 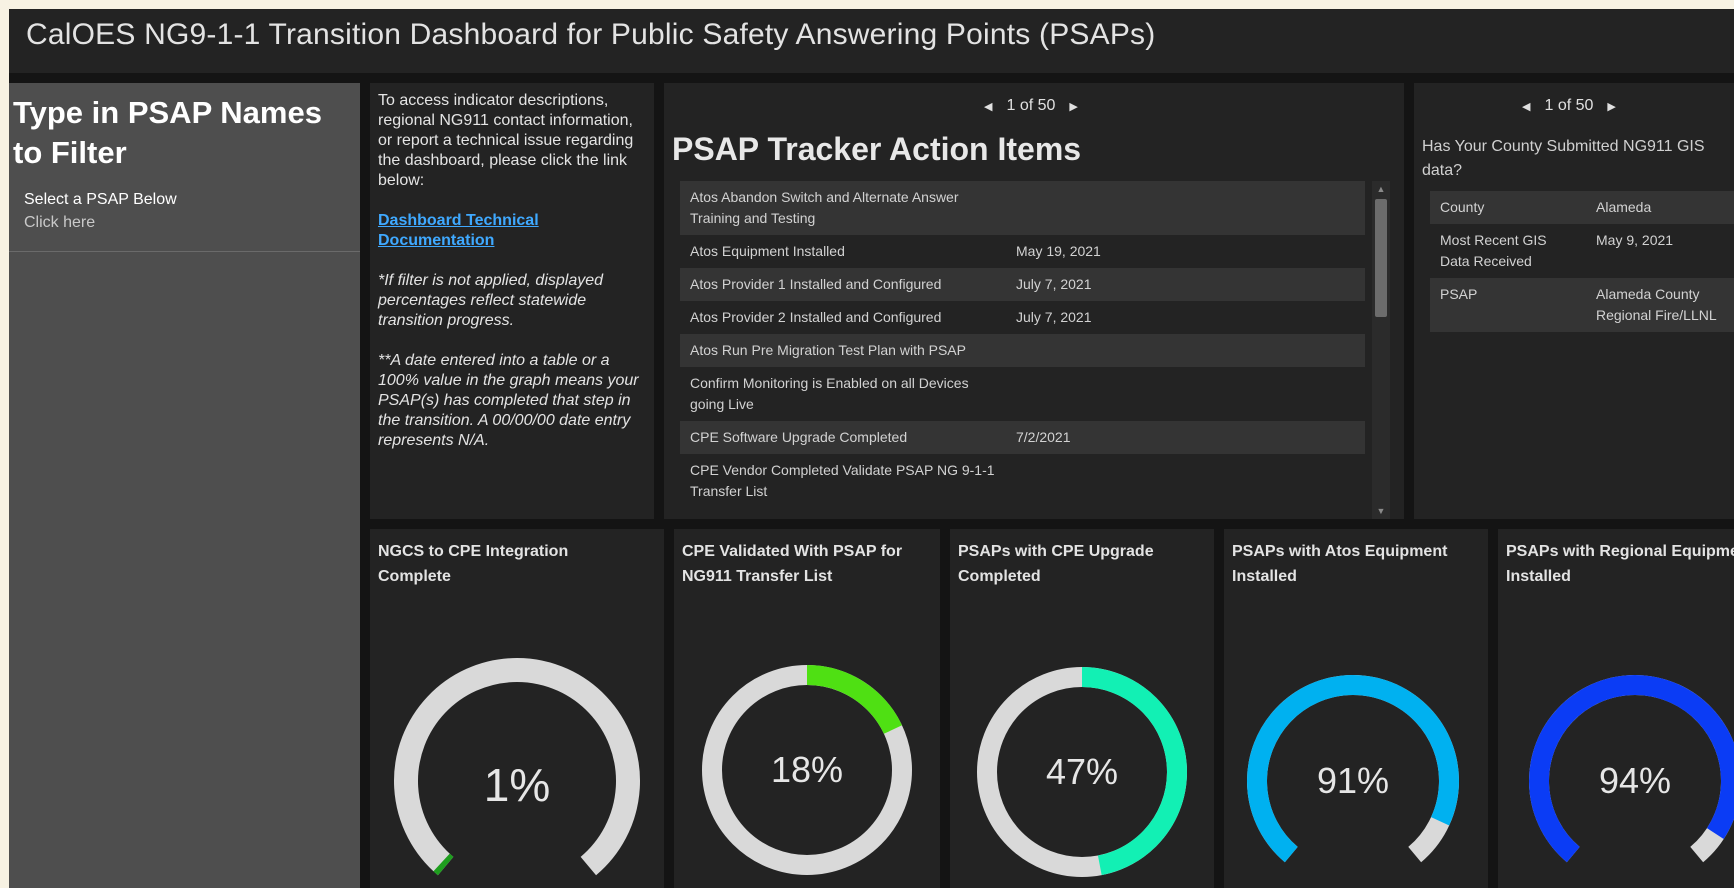 I want to click on row-item: CPE Software Upgrade Completed, so click(x=799, y=437).